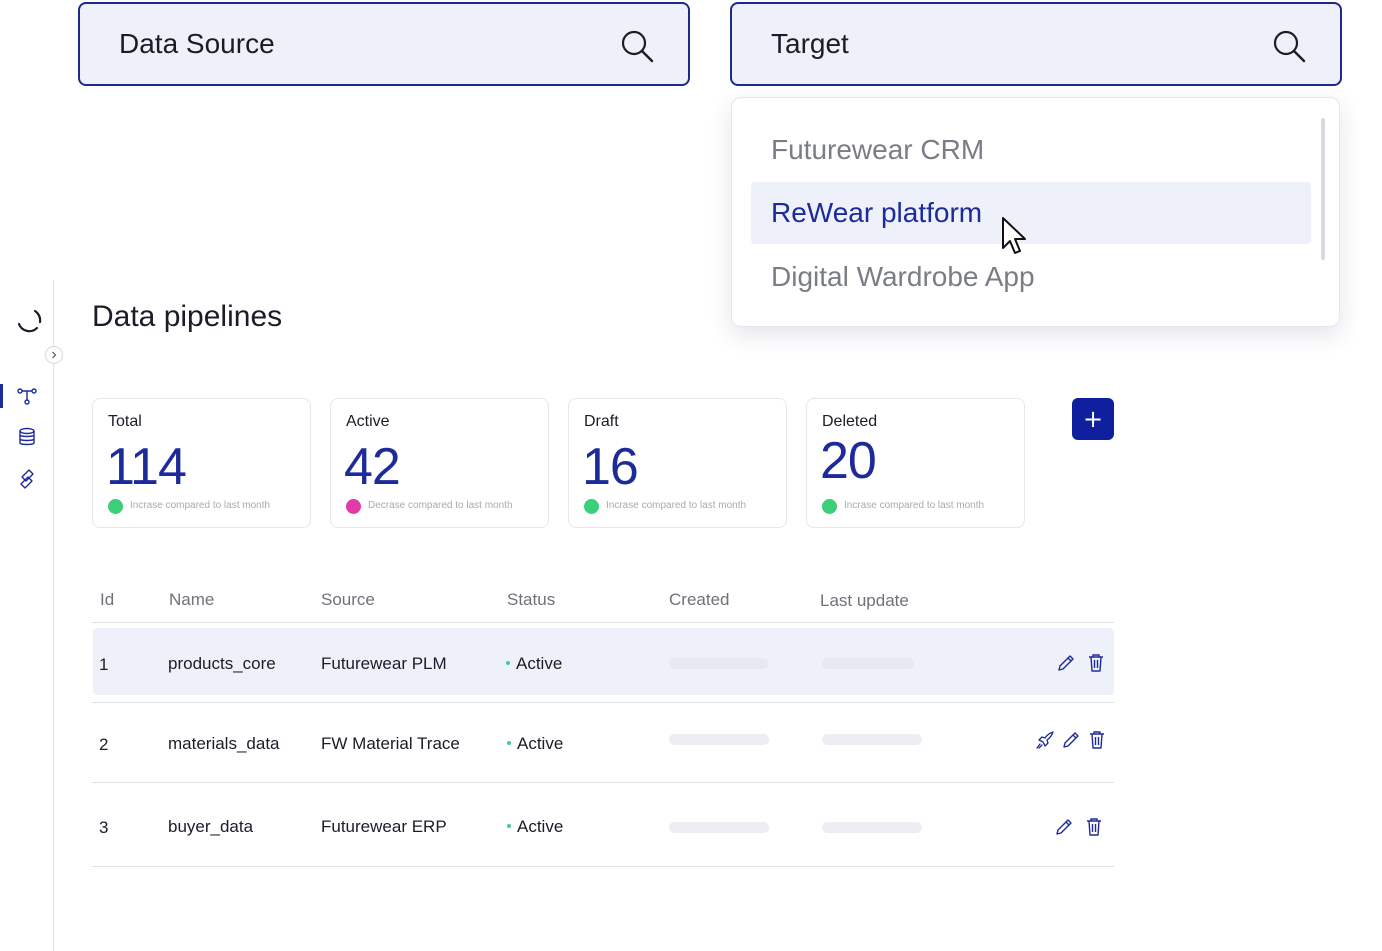 The width and height of the screenshot is (1382, 951). Describe the element at coordinates (222, 663) in the screenshot. I see `cell-name: products_core` at that location.